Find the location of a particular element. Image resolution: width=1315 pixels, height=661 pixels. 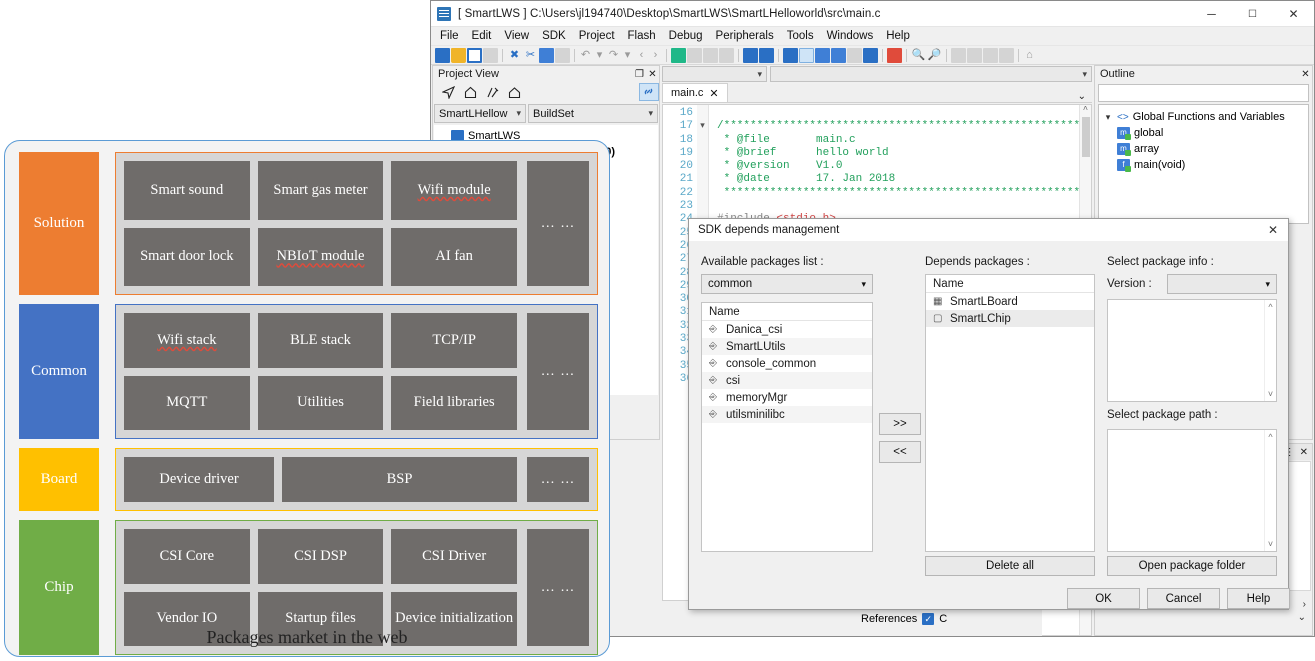

dock-icon: ❐ is located at coordinates (639, 74).